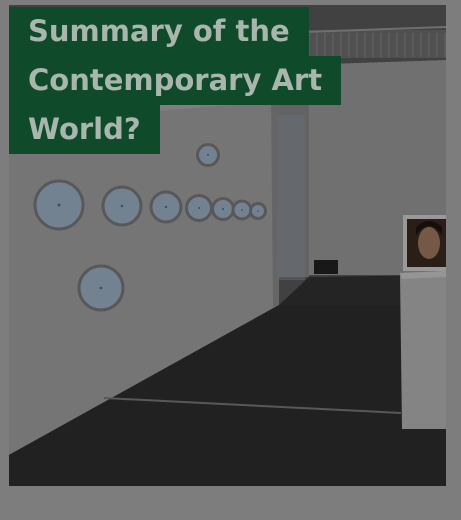  I want to click on title-line-3: World?, so click(84, 129).